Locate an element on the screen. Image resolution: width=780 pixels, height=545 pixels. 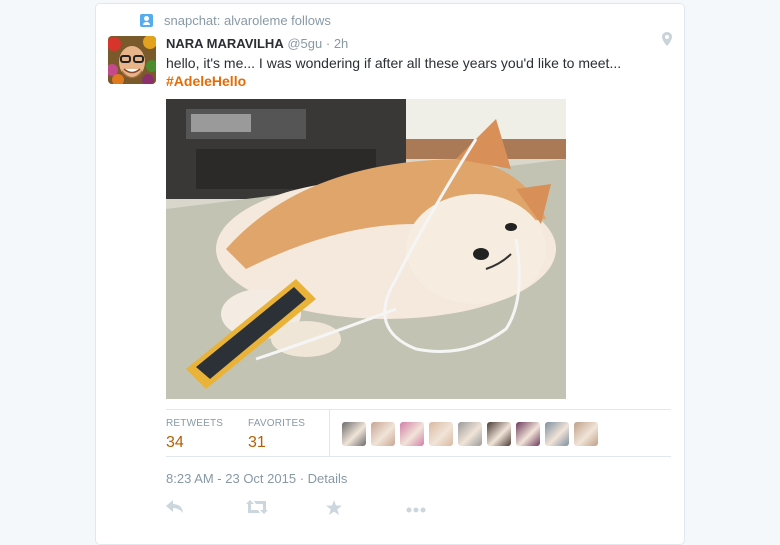
favorites-count: 31 is located at coordinates (257, 442).